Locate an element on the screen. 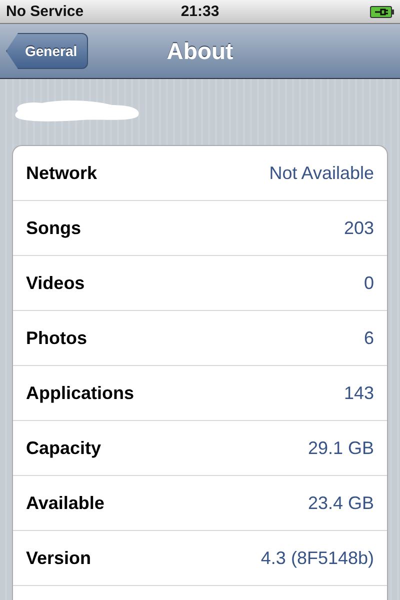 The width and height of the screenshot is (400, 600). row-value: 143 is located at coordinates (359, 393).